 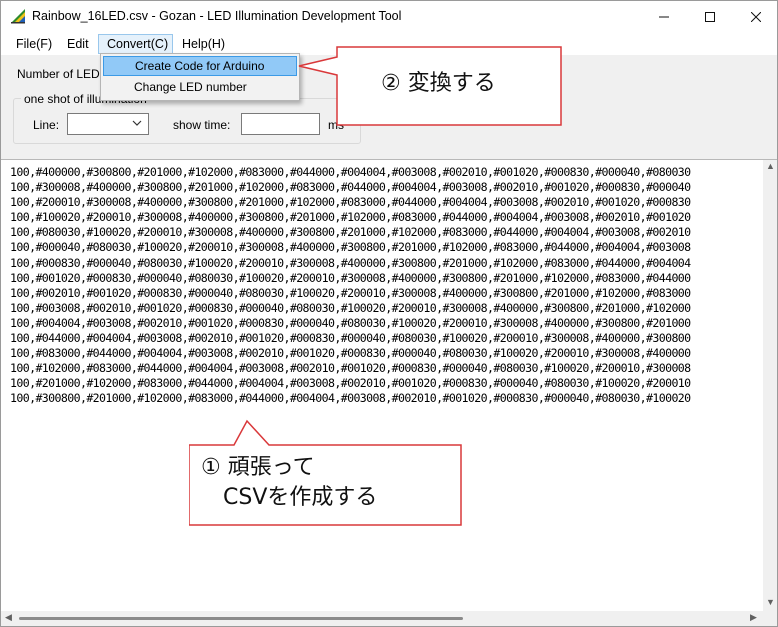 I want to click on show-time-label: show time:, so click(x=202, y=125).